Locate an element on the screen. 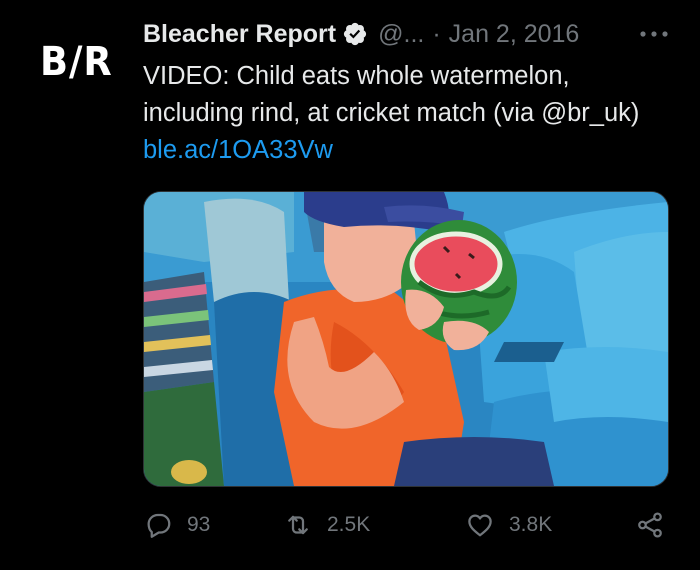 This screenshot has height=570, width=700. like-button: 3.8K is located at coordinates (508, 525).